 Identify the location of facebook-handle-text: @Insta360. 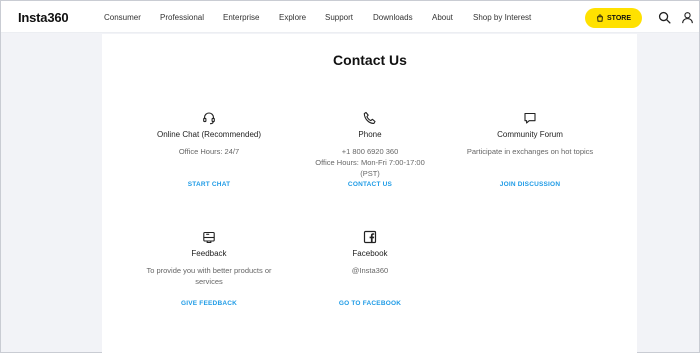
(370, 270).